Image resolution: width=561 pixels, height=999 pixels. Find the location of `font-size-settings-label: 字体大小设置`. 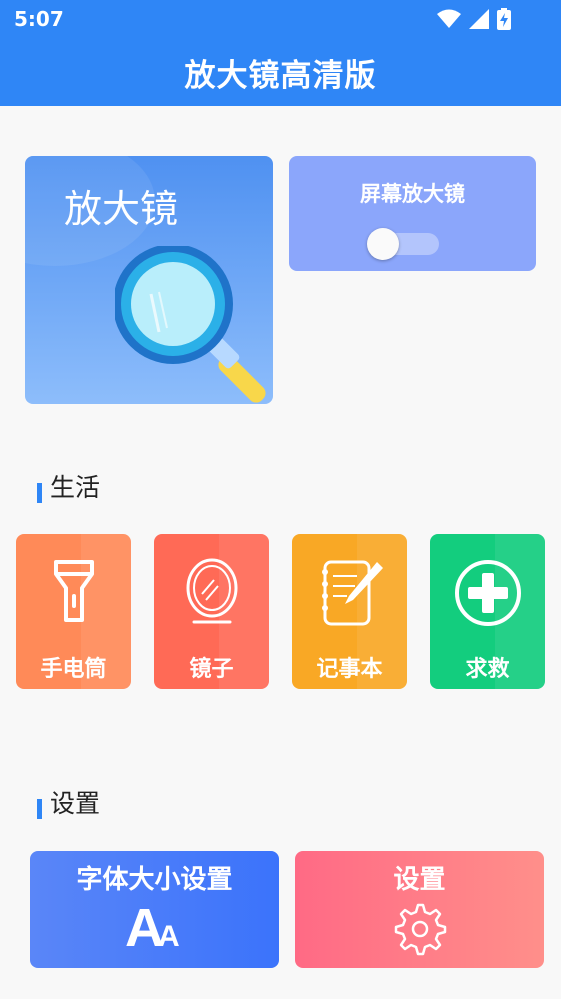

font-size-settings-label: 字体大小设置 is located at coordinates (154, 880).